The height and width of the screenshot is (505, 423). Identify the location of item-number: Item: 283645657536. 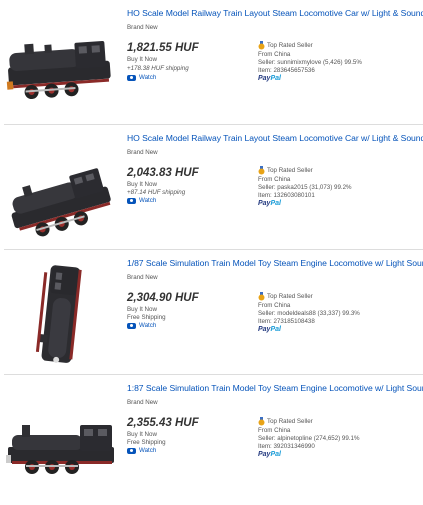
(286, 70).